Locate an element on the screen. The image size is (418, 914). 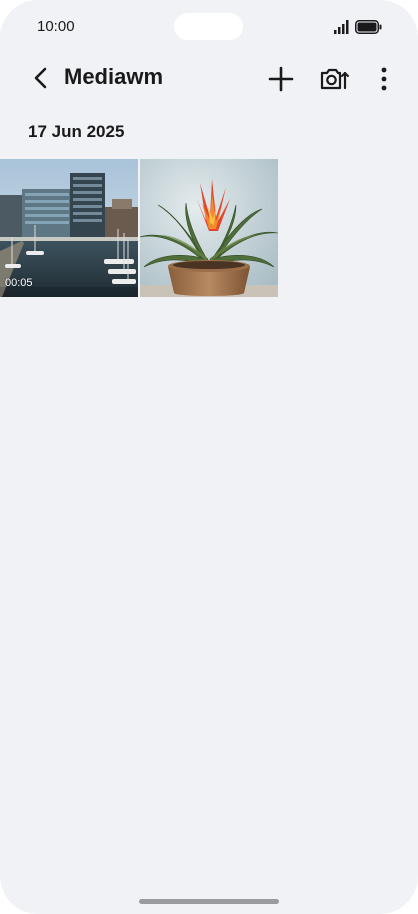
more-vertical-icon is located at coordinates (384, 79).